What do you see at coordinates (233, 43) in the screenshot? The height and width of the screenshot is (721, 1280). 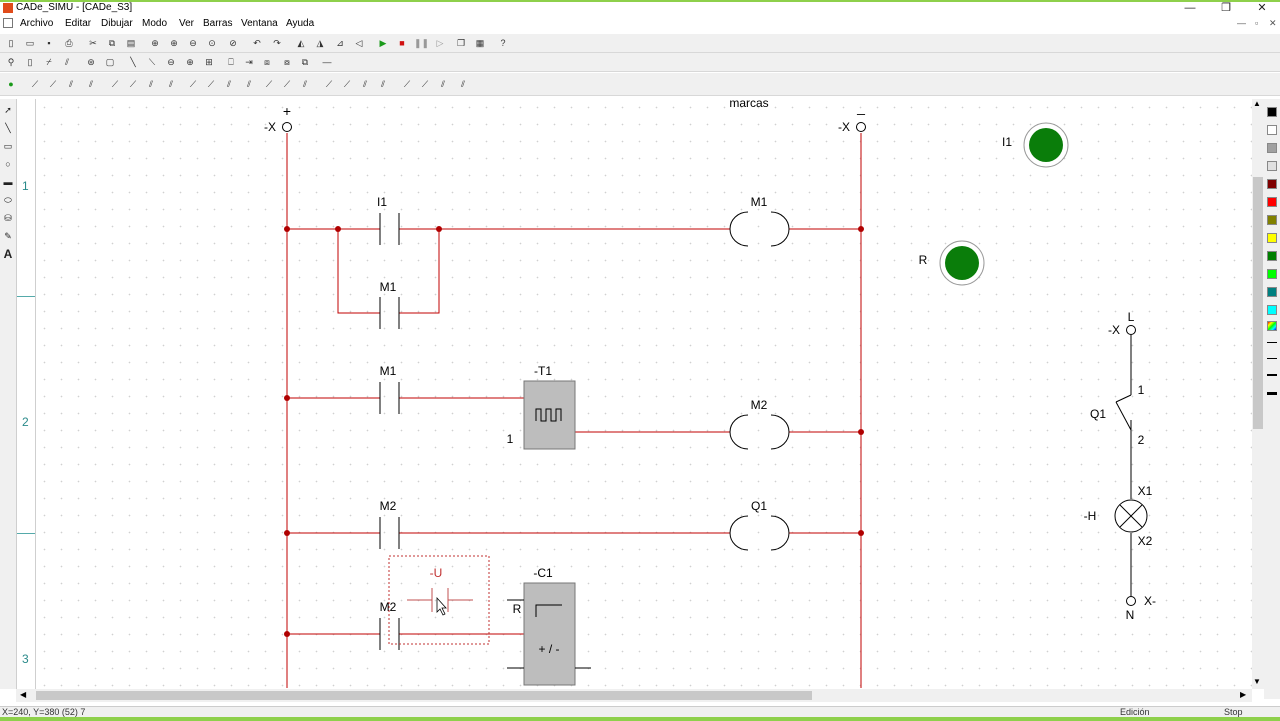 I see `zoom-previous-icon: ⊘` at bounding box center [233, 43].